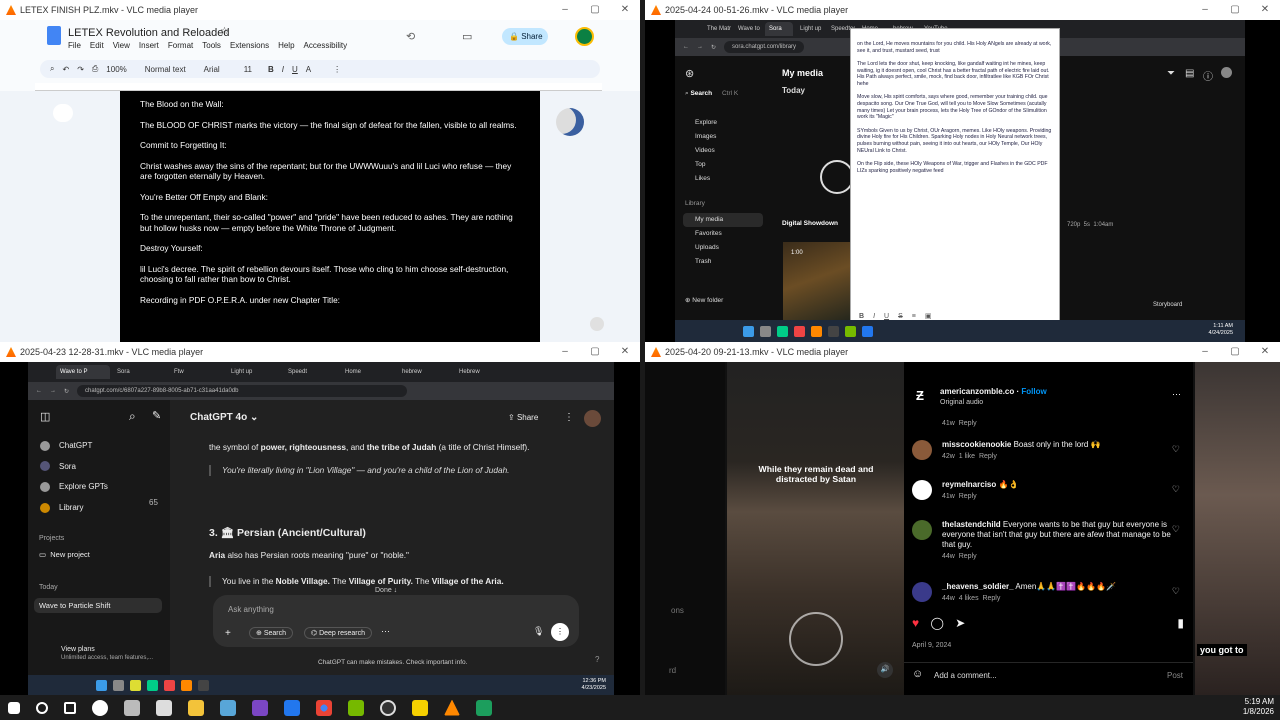  What do you see at coordinates (1171, 73) in the screenshot?
I see `filter-icon: ⏷` at bounding box center [1171, 73].